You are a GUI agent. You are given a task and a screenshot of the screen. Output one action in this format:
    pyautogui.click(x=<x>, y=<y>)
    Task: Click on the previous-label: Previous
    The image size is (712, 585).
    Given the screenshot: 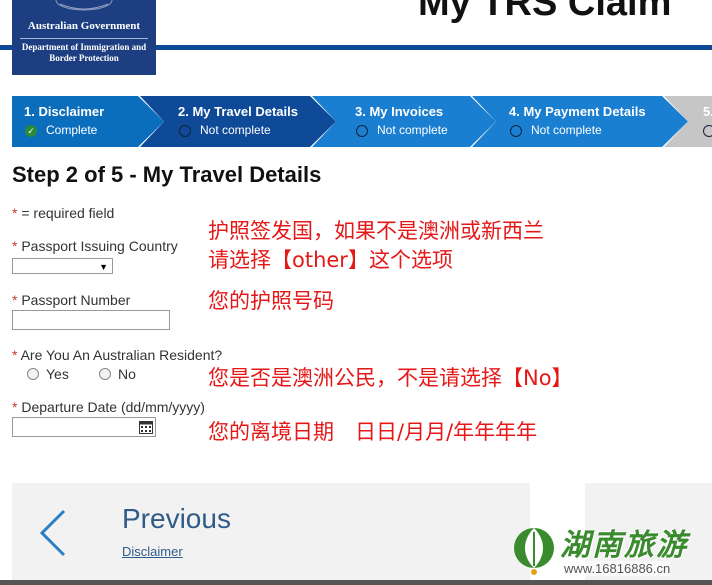 What is the action you would take?
    pyautogui.click(x=176, y=518)
    